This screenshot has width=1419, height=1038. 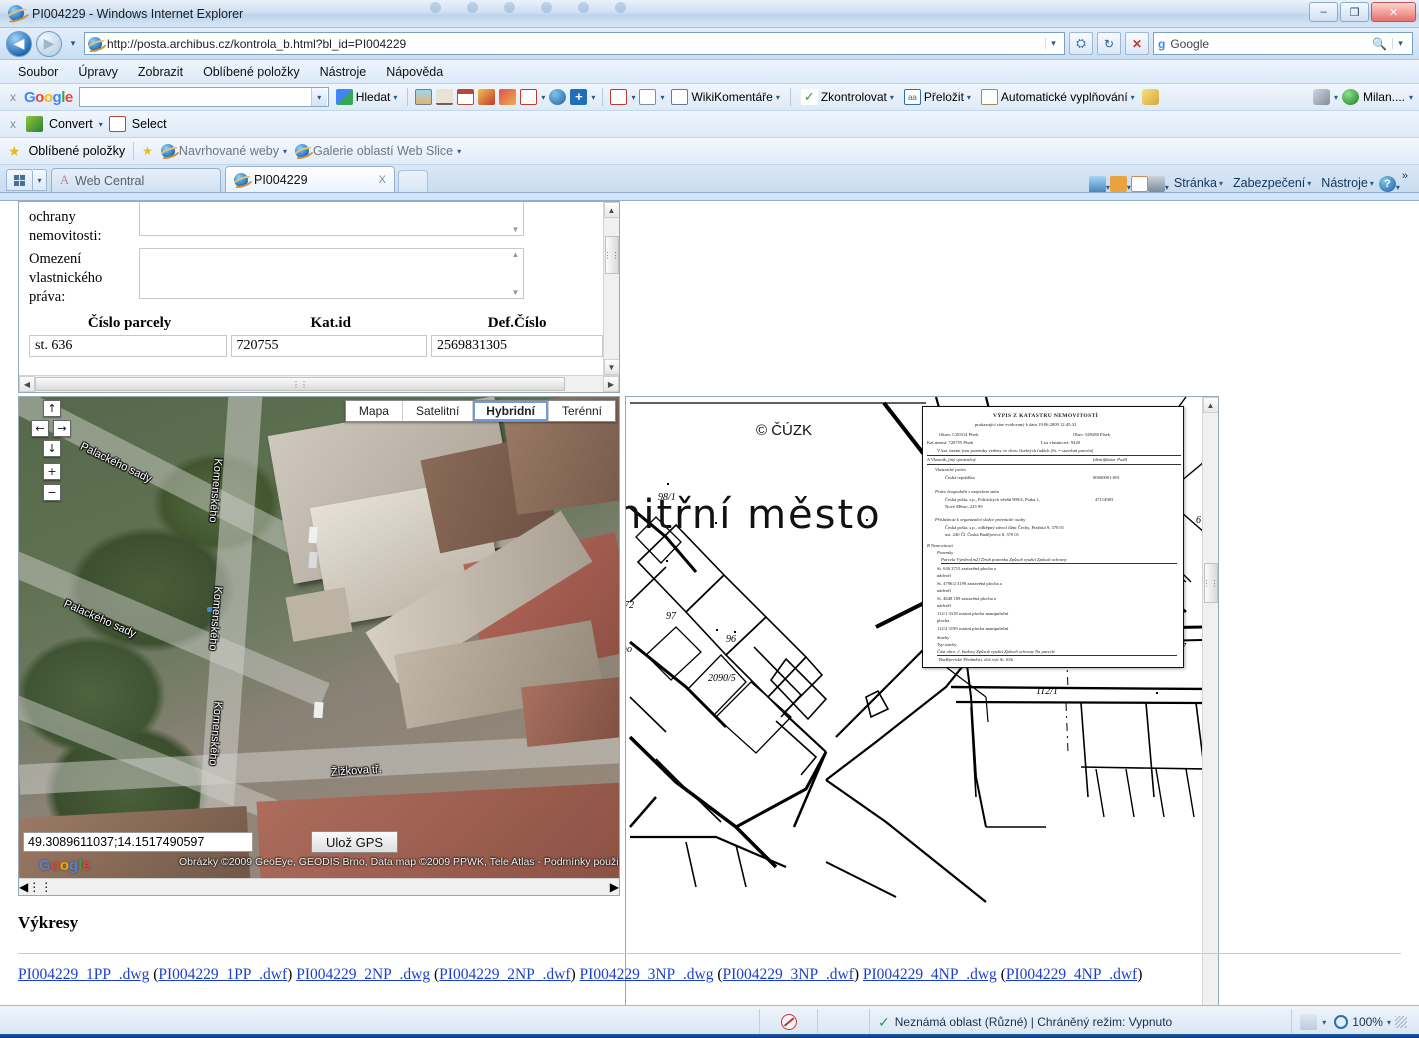 I want to click on aerial-map-horizontal-scrollbar: ◀ ⋮⋮ ▶, so click(x=319, y=886).